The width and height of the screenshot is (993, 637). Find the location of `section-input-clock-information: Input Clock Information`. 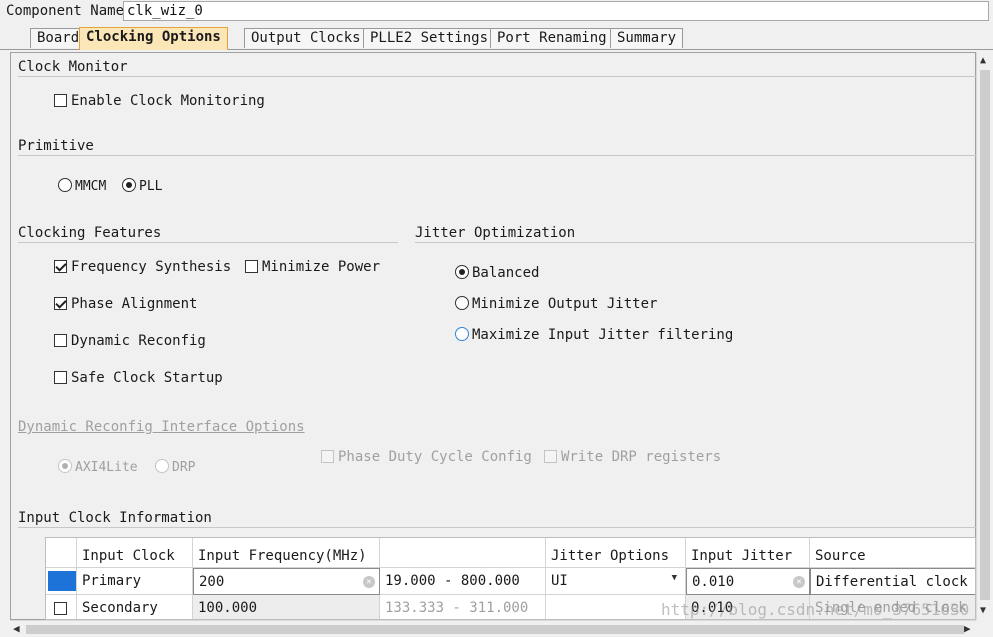

section-input-clock-information: Input Clock Information is located at coordinates (497, 519).